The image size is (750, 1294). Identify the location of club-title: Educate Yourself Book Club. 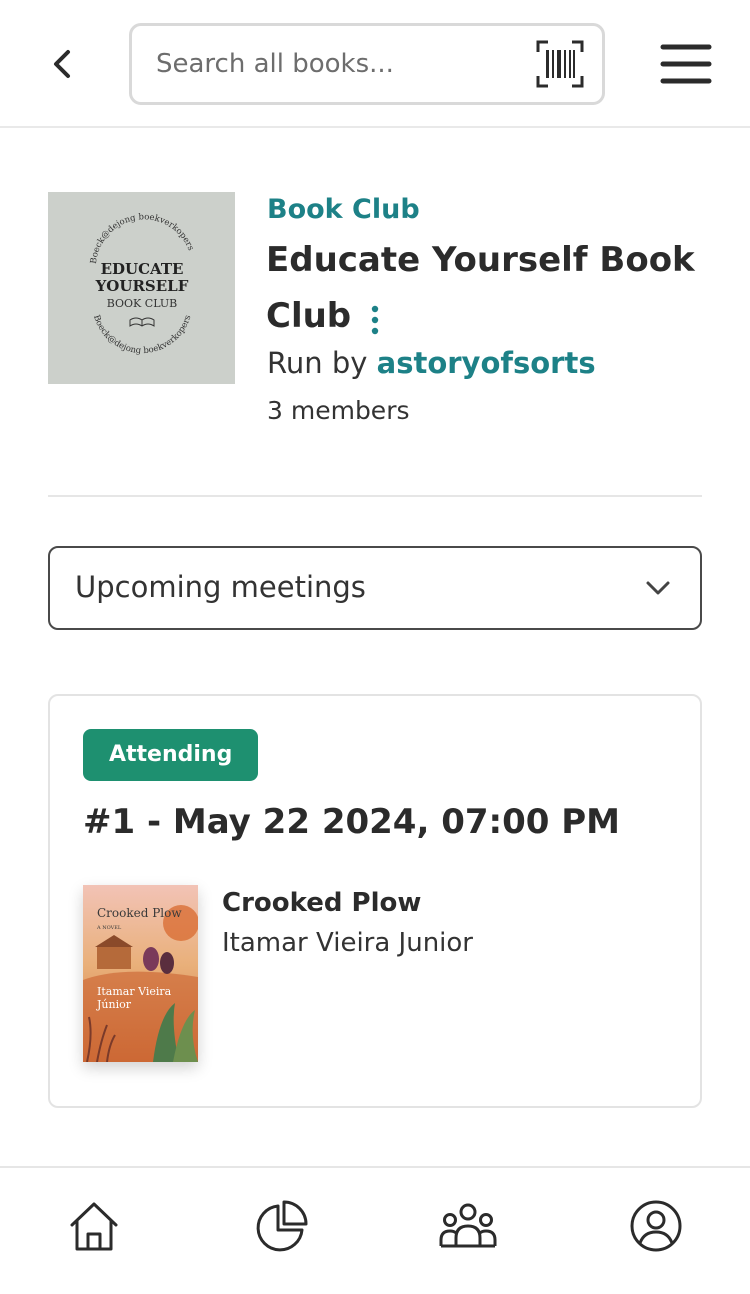
(486, 288).